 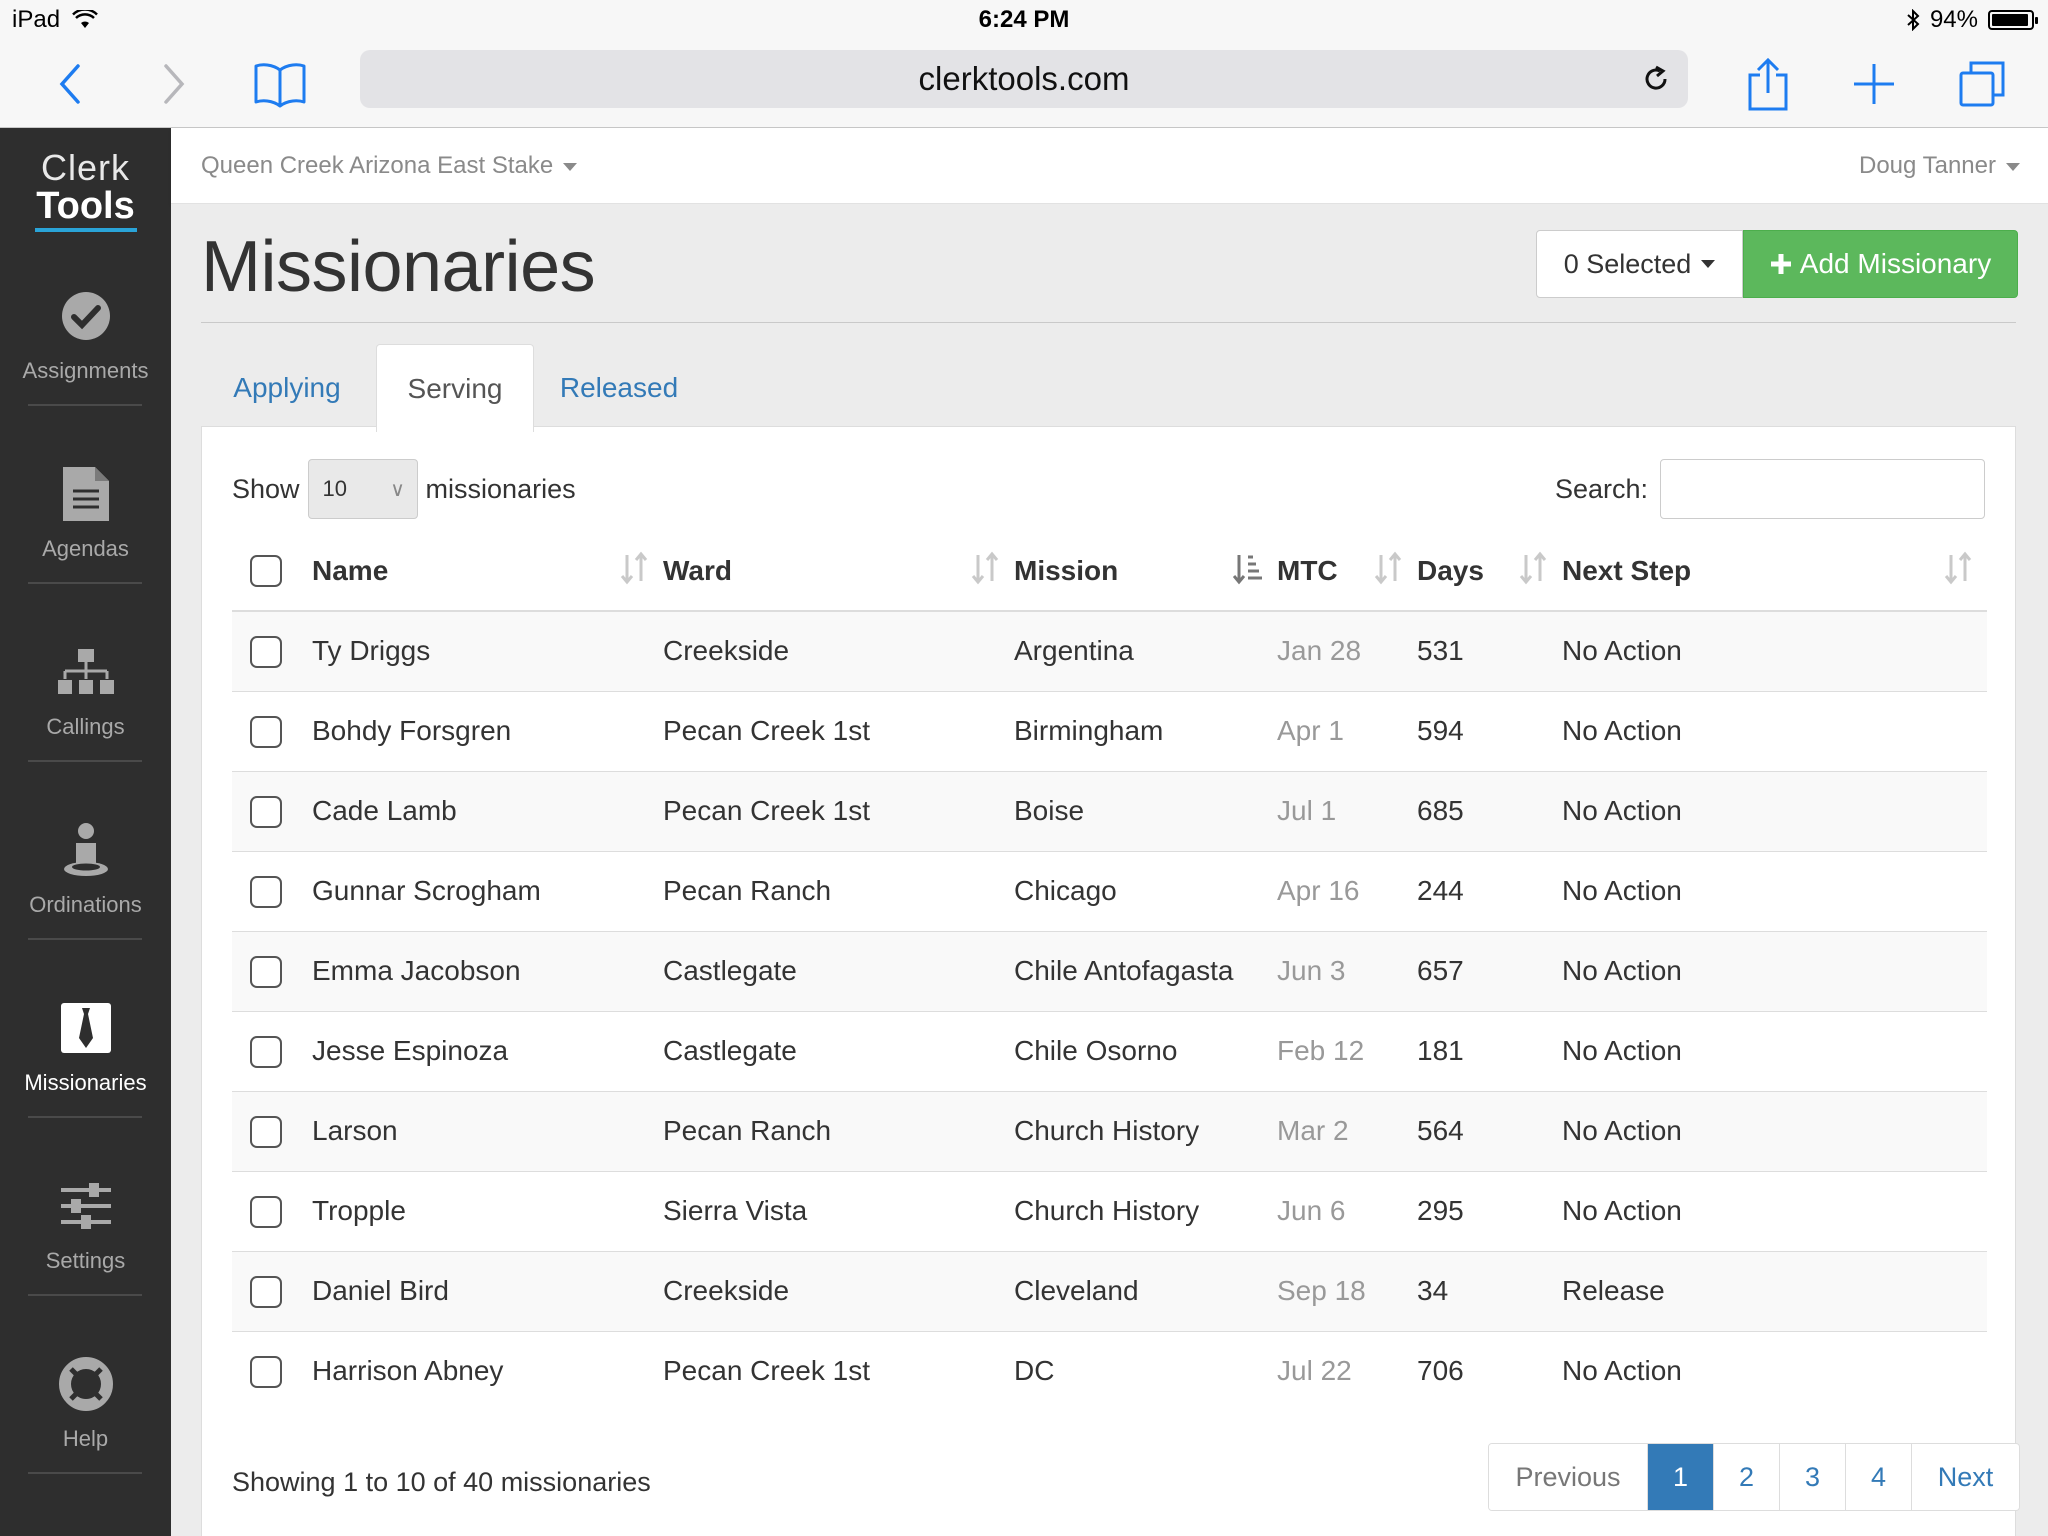 I want to click on tab-applying: Applying, so click(x=287, y=388).